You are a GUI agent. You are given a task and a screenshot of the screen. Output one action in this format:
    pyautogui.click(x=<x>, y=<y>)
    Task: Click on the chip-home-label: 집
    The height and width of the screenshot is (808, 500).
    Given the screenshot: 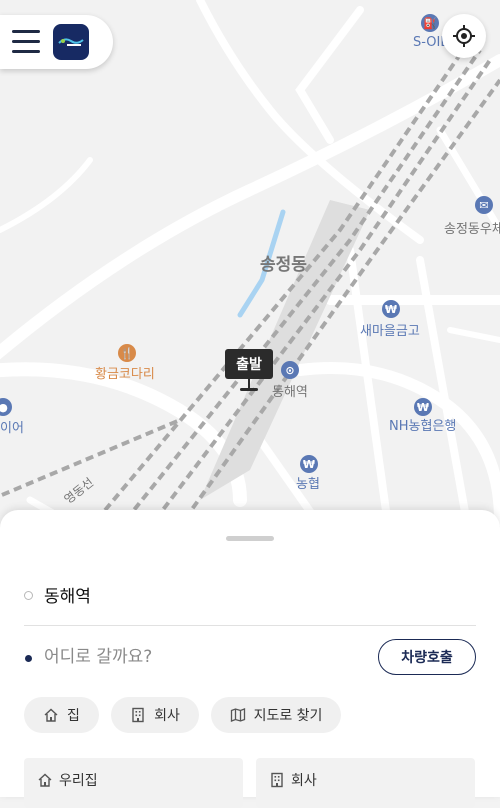 What is the action you would take?
    pyautogui.click(x=73, y=716)
    